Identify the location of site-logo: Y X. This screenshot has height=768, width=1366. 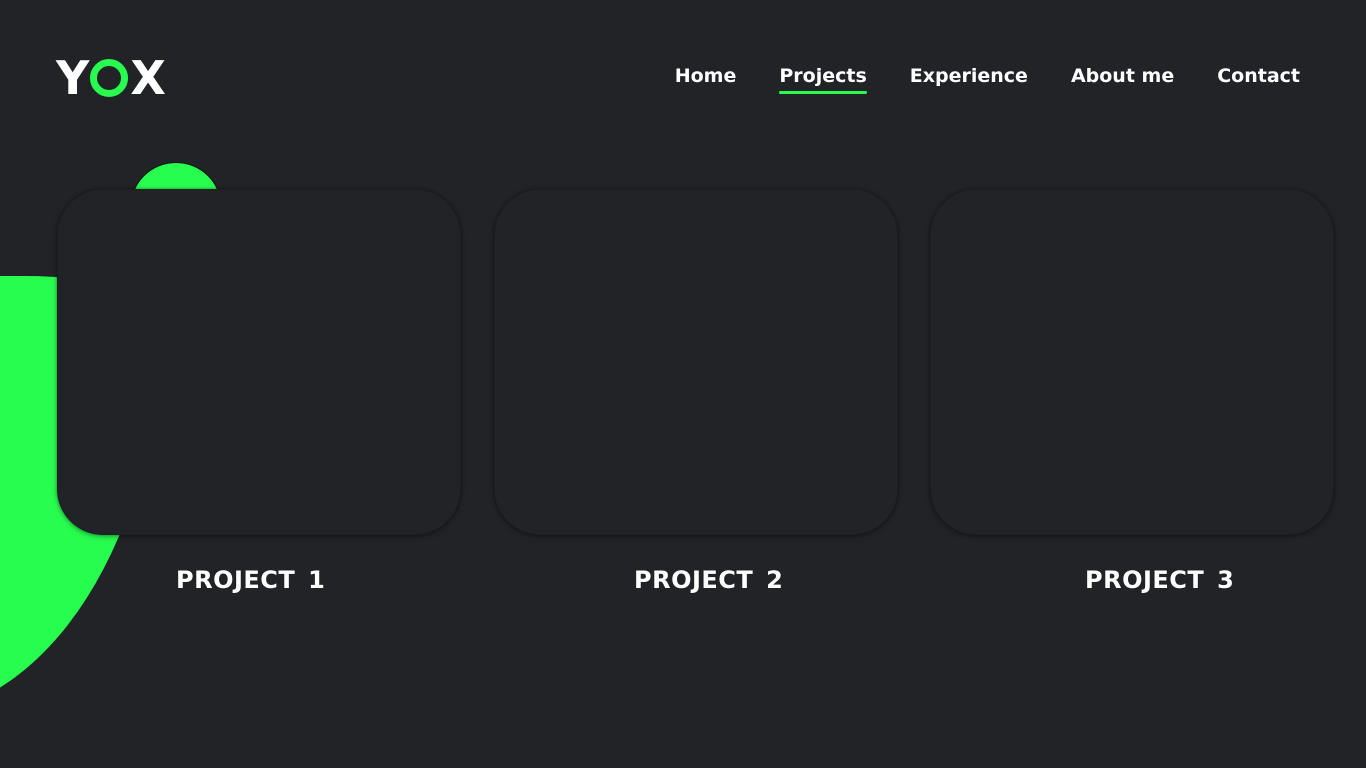
(111, 78).